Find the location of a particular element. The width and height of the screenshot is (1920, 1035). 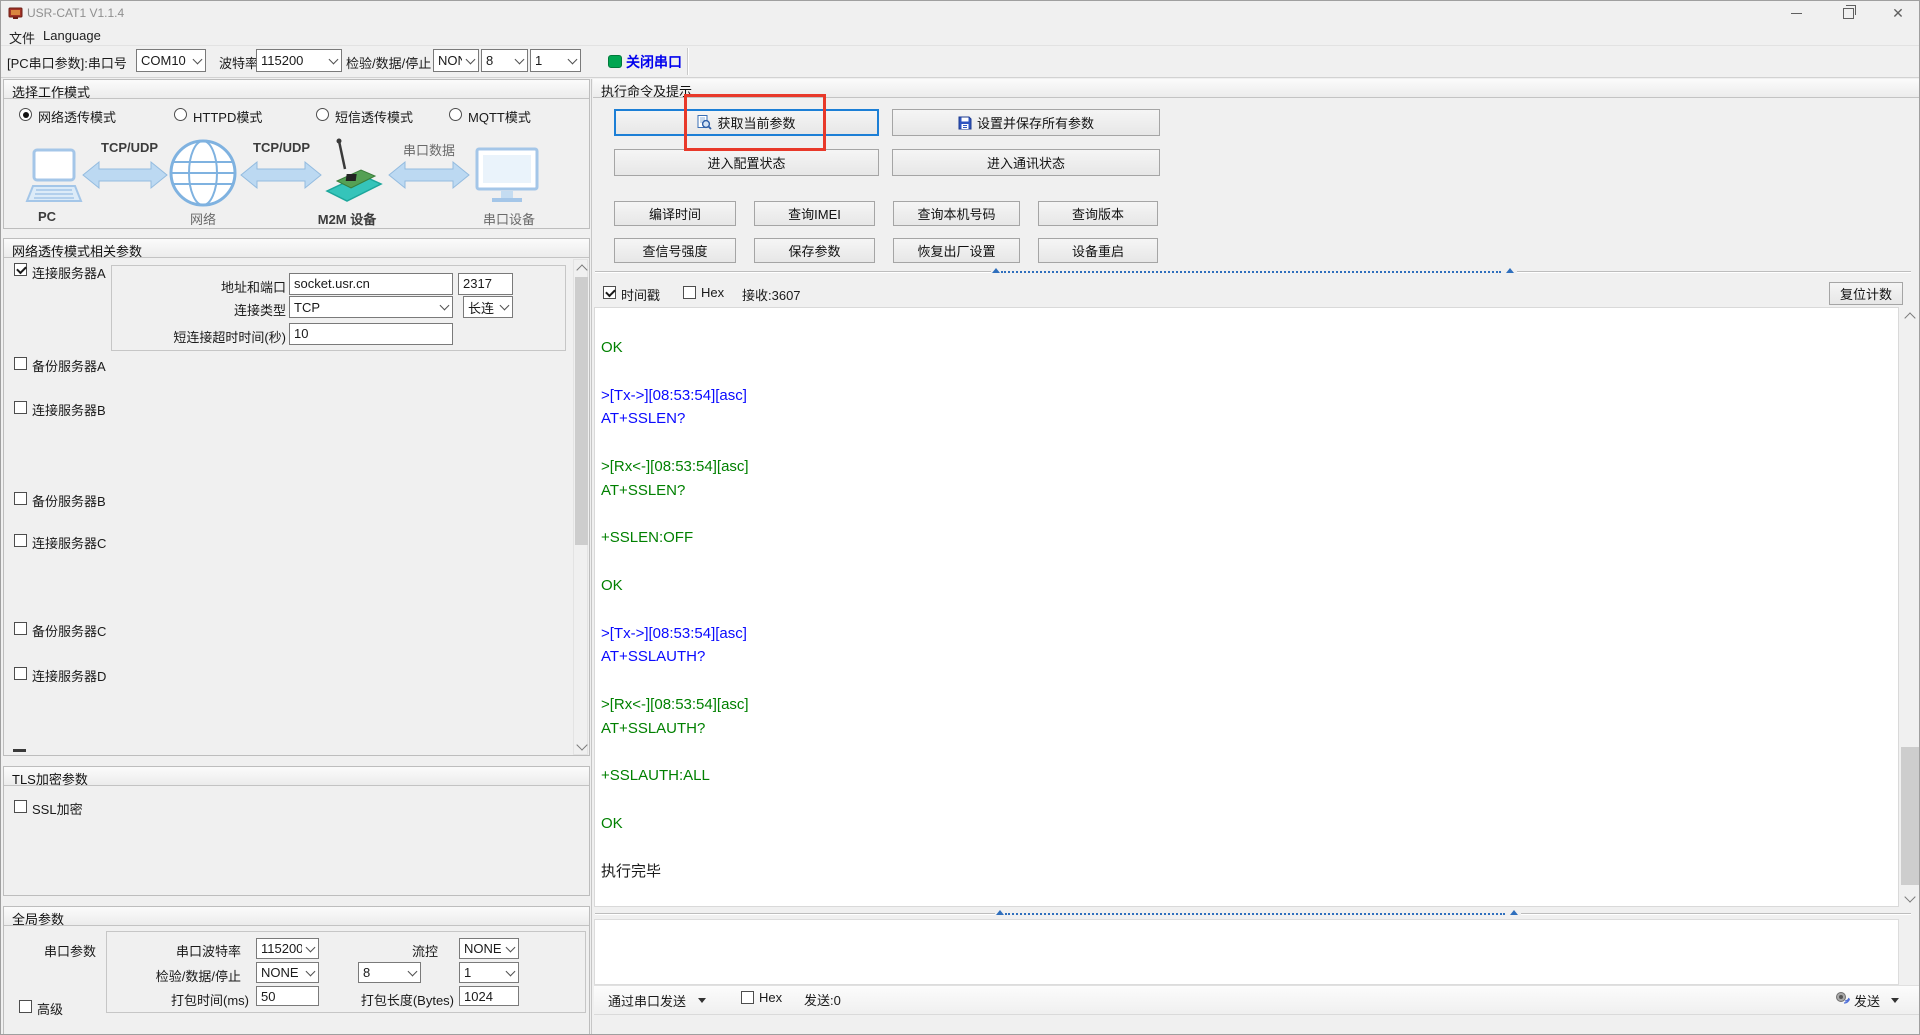

send-input-area is located at coordinates (1246, 952).